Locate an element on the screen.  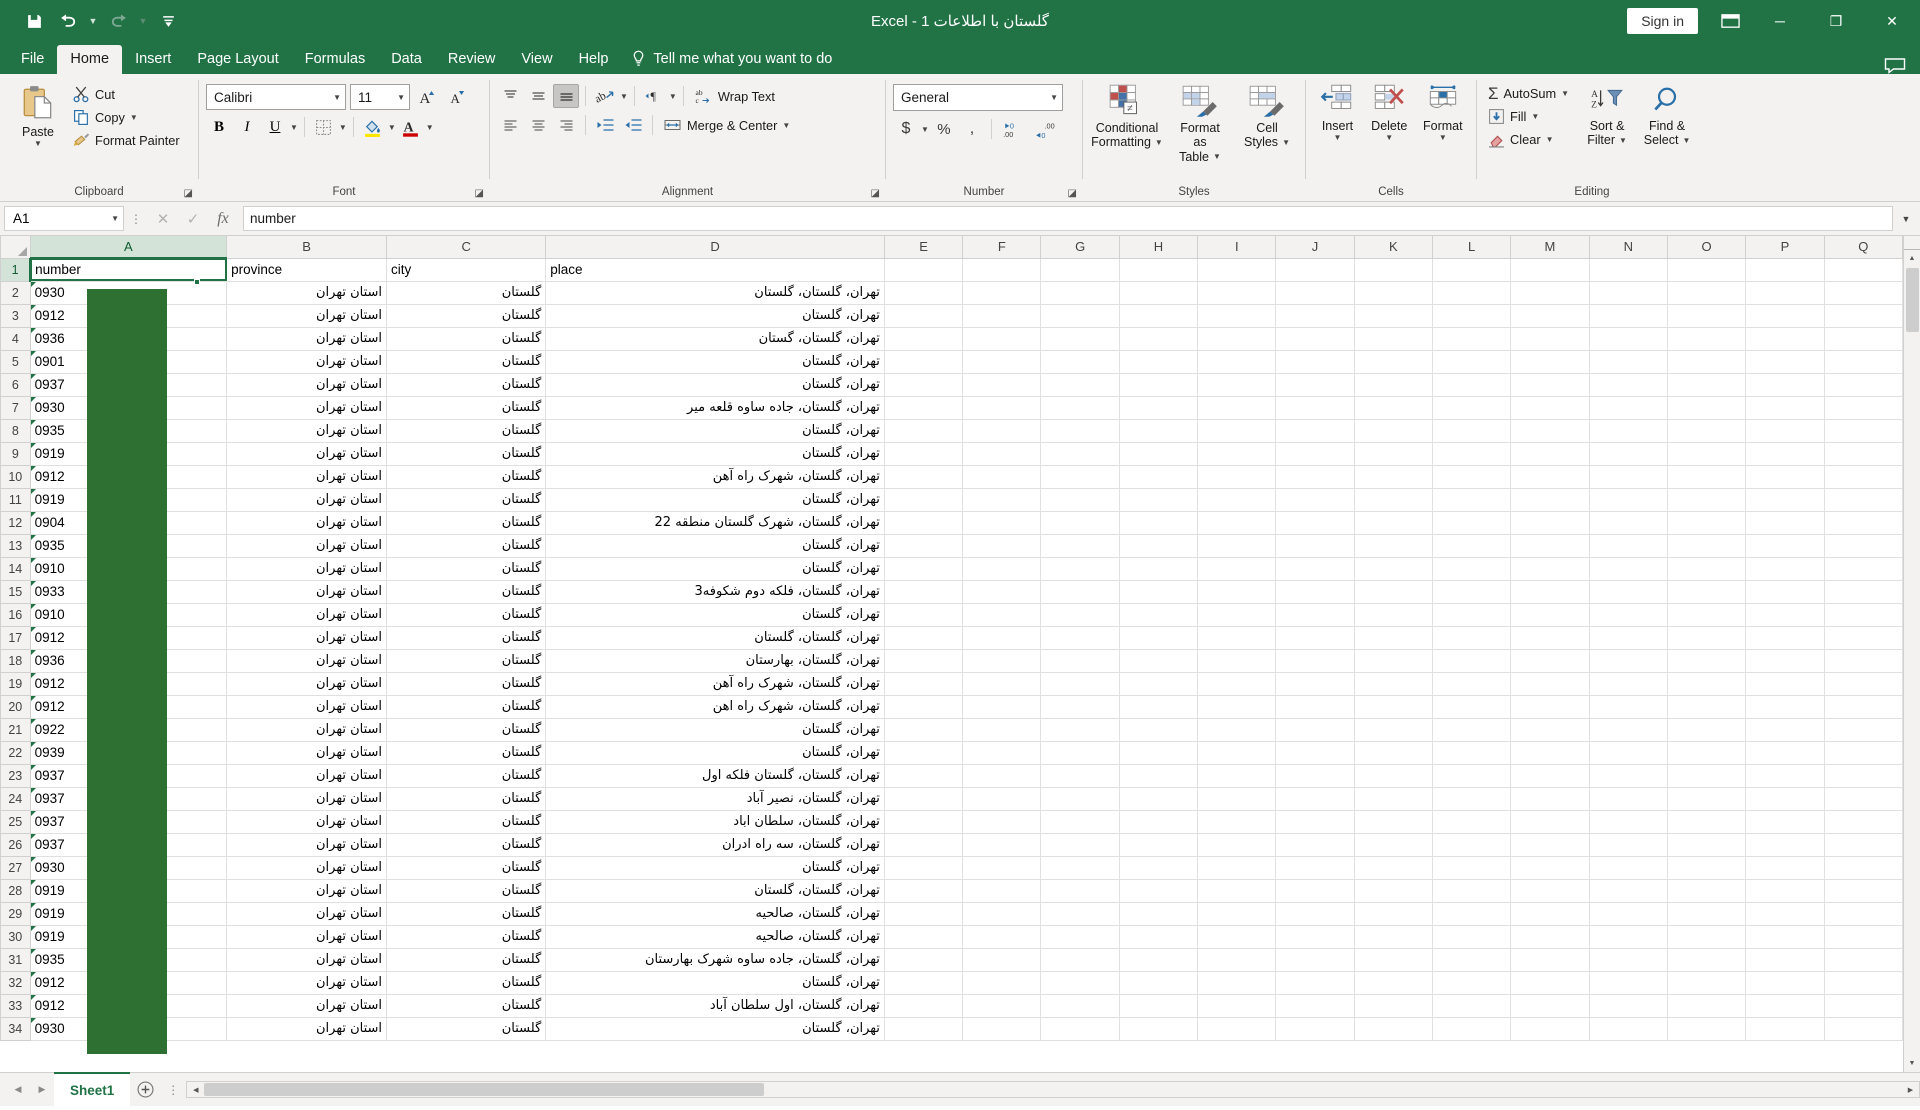
cell-L8 is located at coordinates (1471, 430).